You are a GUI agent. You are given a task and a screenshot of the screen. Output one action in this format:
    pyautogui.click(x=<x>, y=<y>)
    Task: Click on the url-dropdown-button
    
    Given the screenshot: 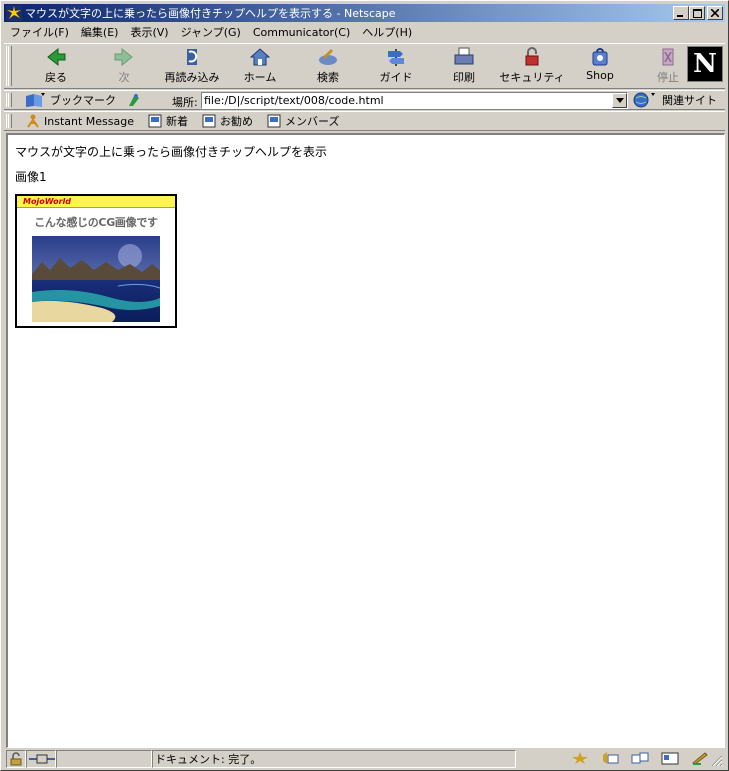 What is the action you would take?
    pyautogui.click(x=619, y=100)
    